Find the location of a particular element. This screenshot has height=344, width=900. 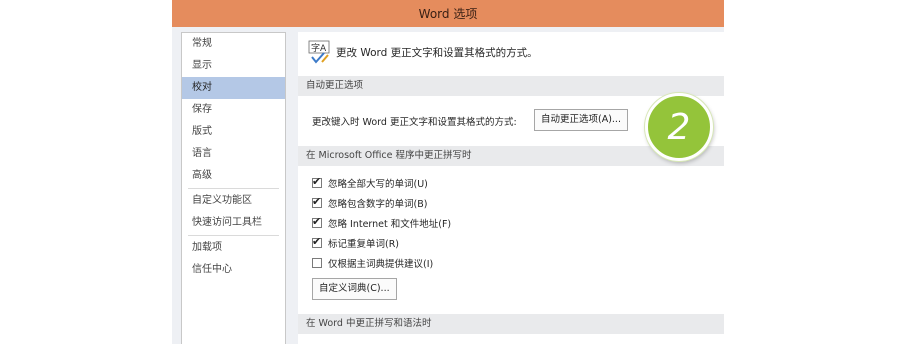

option-label: 忽略全部大写的单词(U) is located at coordinates (378, 184).